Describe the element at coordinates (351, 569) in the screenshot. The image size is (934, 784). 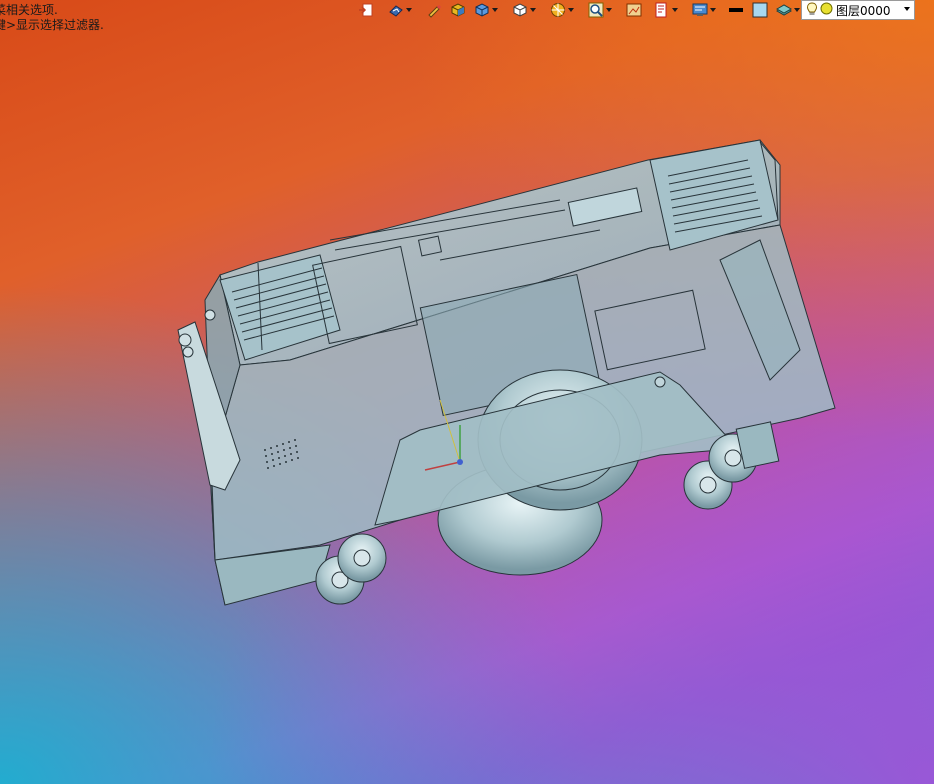
I see `caster-left` at that location.